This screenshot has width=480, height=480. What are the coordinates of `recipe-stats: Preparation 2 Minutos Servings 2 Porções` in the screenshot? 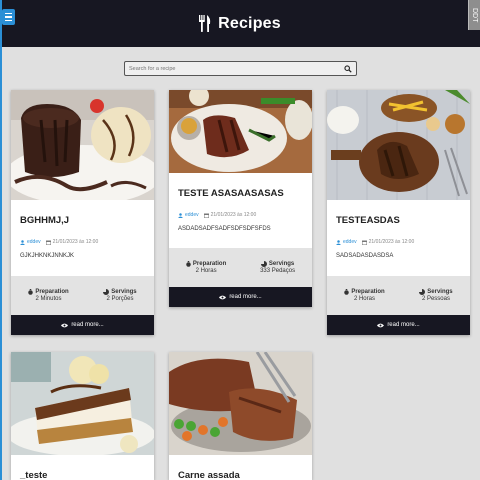 It's located at (82, 295).